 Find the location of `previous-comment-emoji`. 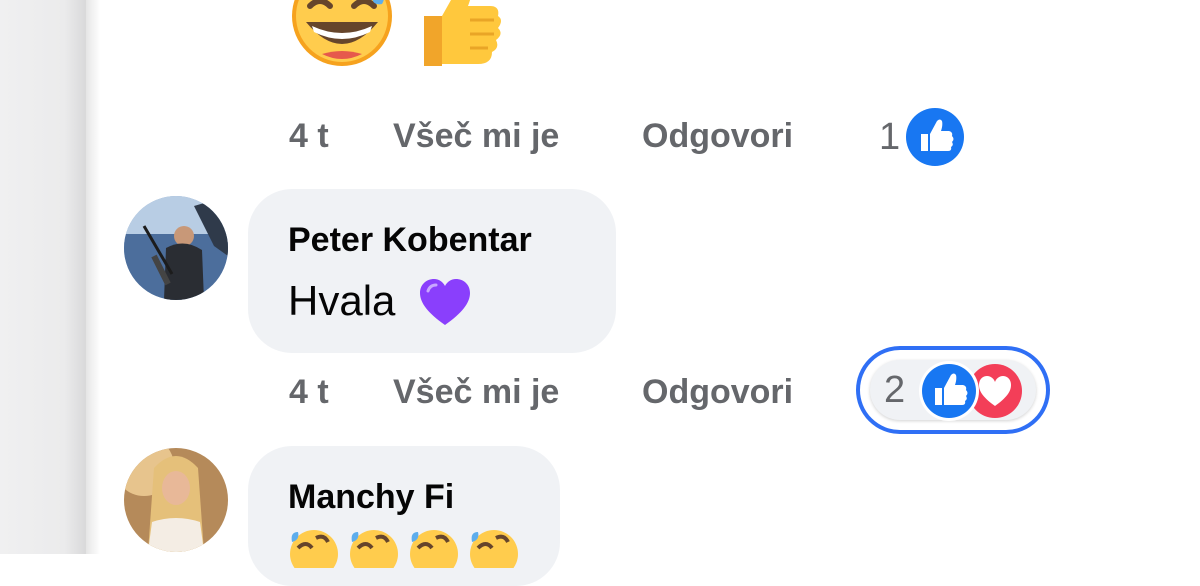

previous-comment-emoji is located at coordinates (396, 33).